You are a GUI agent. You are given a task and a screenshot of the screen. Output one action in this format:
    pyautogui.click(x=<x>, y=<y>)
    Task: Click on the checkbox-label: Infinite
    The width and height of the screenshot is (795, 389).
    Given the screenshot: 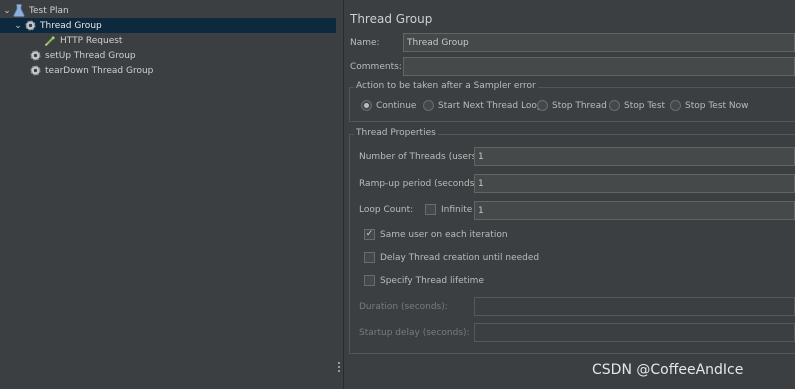 What is the action you would take?
    pyautogui.click(x=457, y=209)
    